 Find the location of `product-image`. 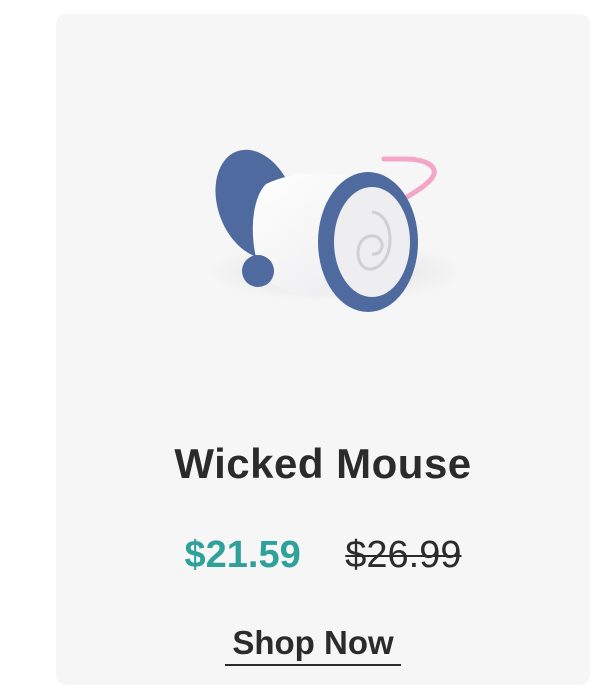

product-image is located at coordinates (326, 244).